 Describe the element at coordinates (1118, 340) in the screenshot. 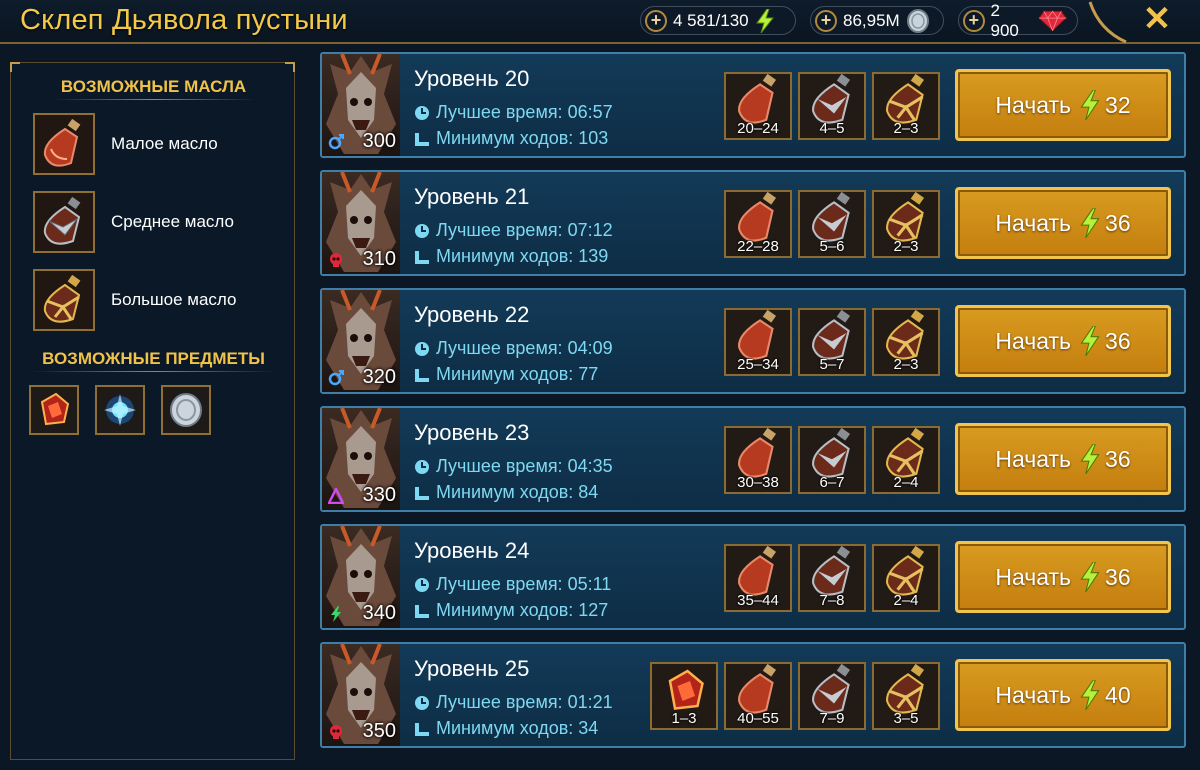

I see `energy-cost: 36` at that location.